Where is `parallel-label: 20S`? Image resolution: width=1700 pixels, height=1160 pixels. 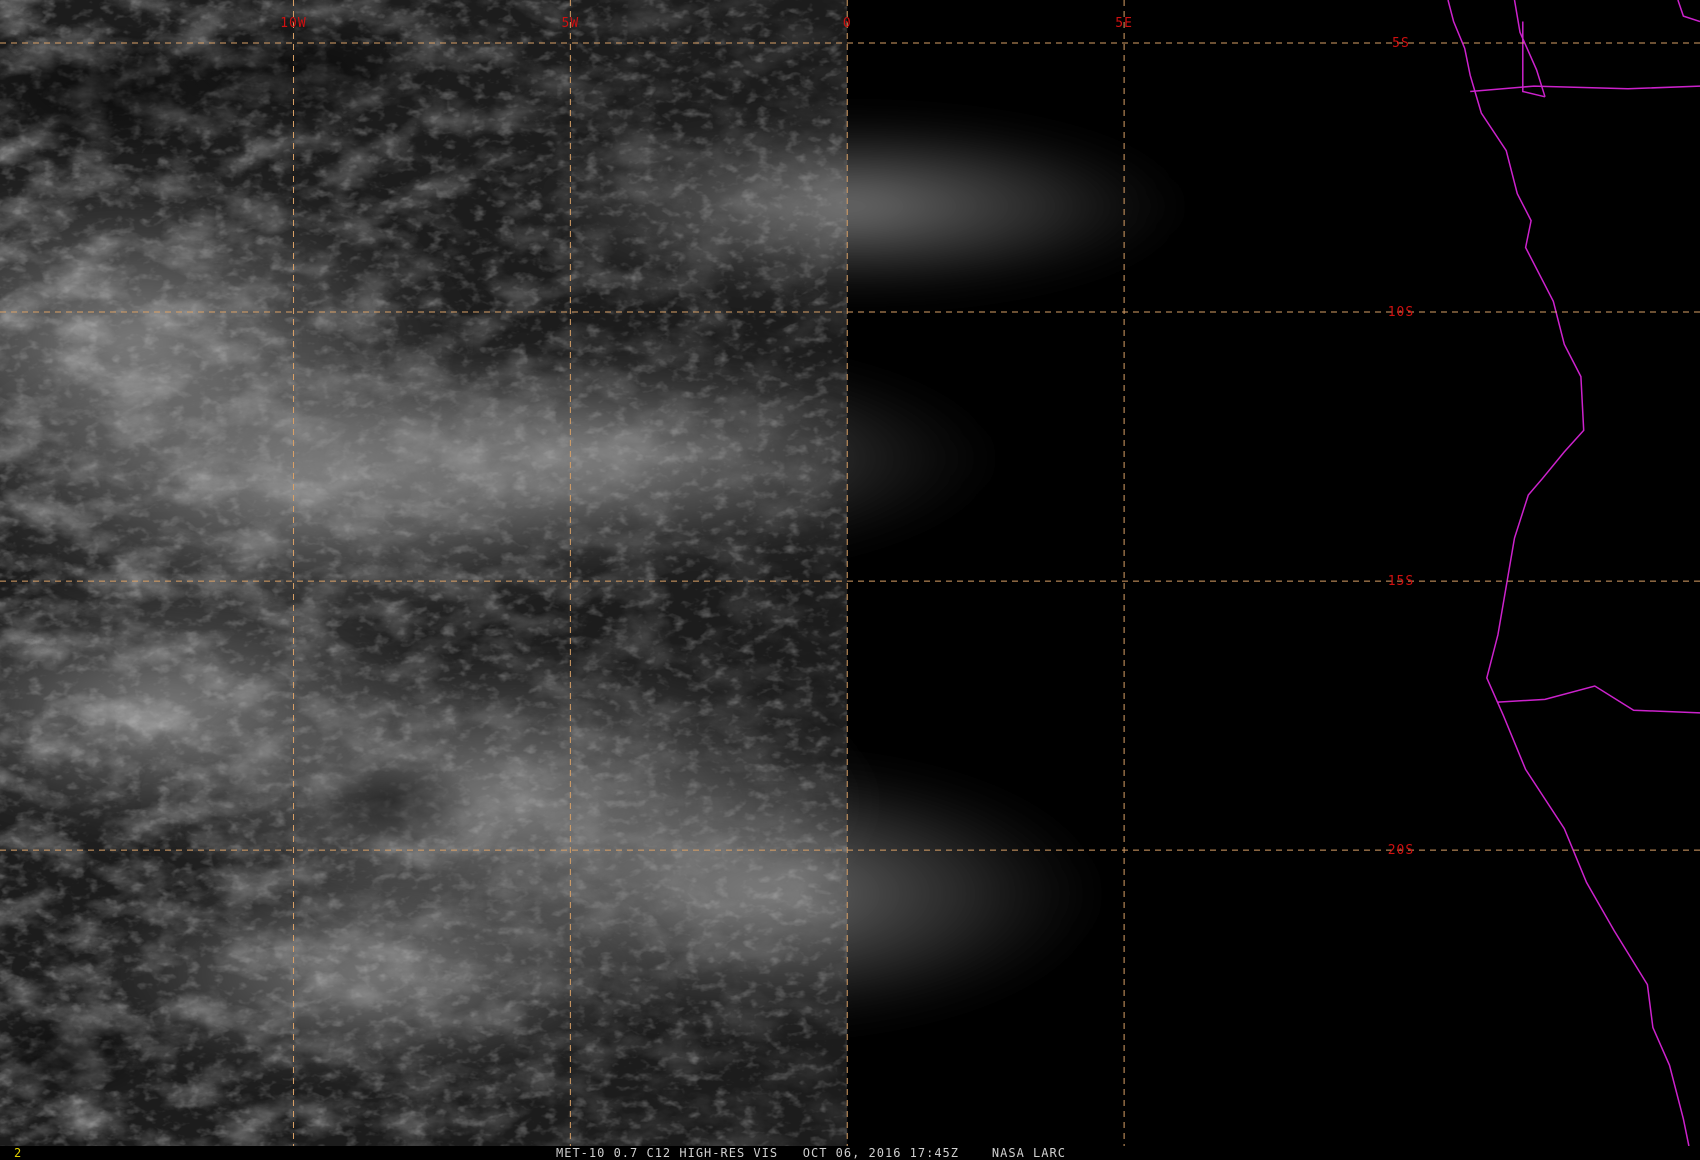 parallel-label: 20S is located at coordinates (1401, 850).